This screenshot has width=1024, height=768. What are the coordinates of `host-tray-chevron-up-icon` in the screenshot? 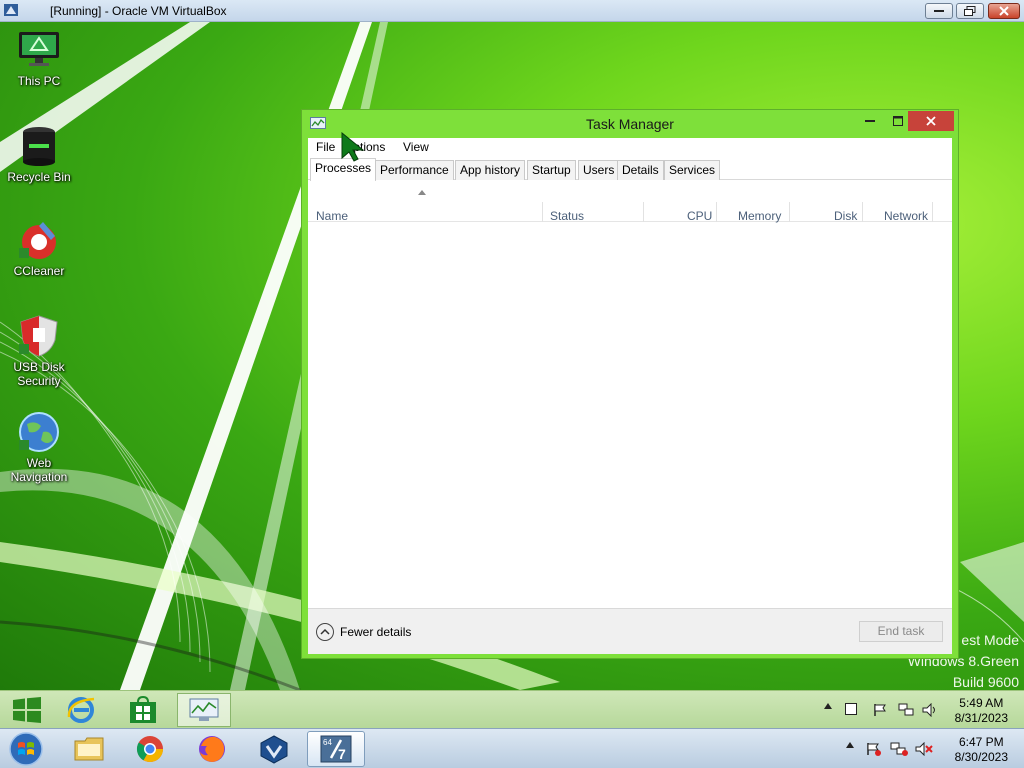 It's located at (850, 745).